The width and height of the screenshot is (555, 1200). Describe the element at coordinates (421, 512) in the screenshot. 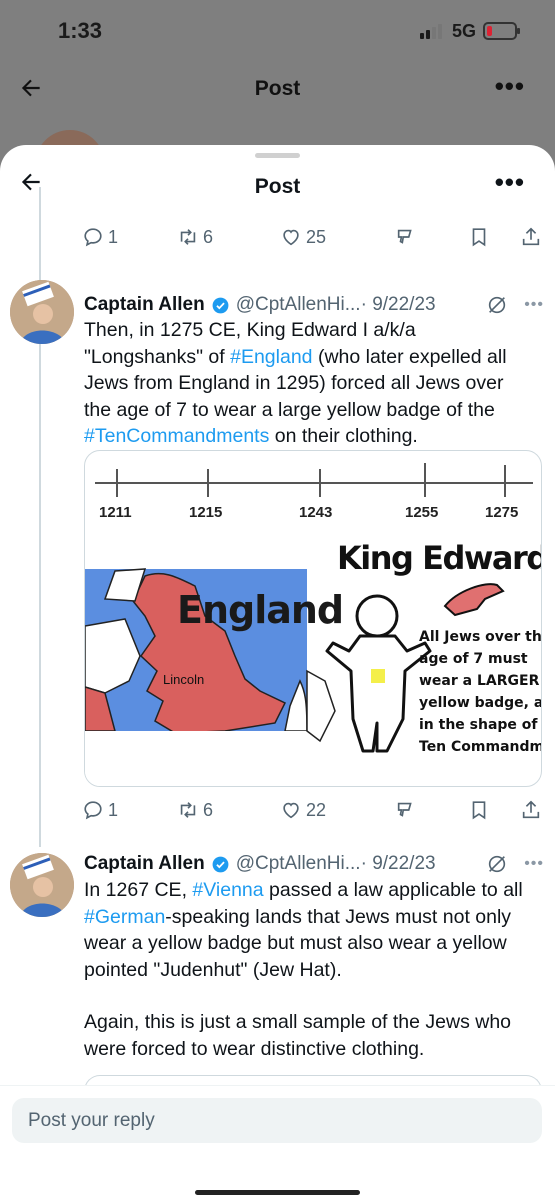

I see `timeline-year: 1255` at that location.